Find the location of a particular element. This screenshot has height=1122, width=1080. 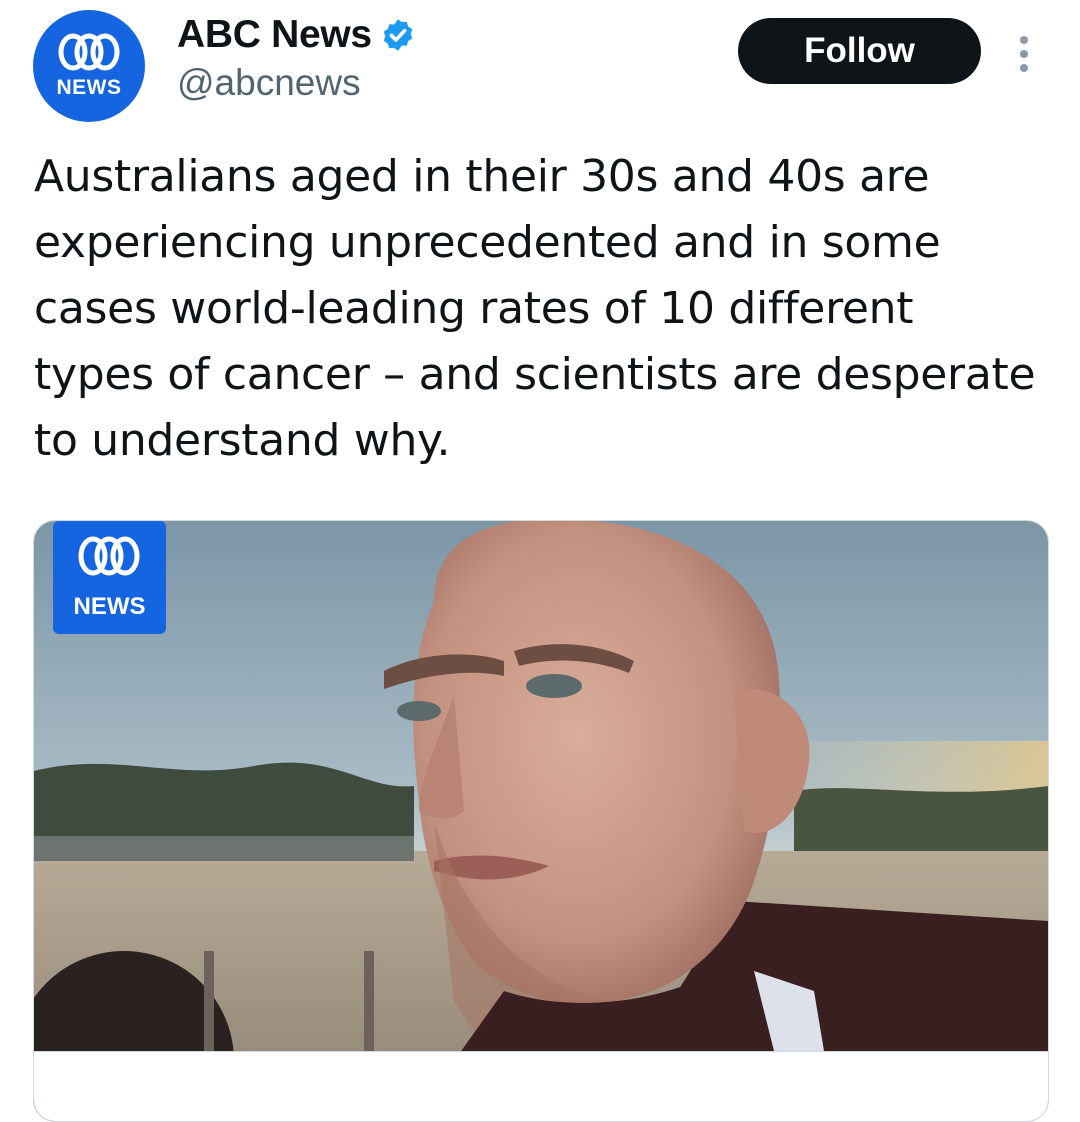

name-row: ABC News is located at coordinates (296, 35).